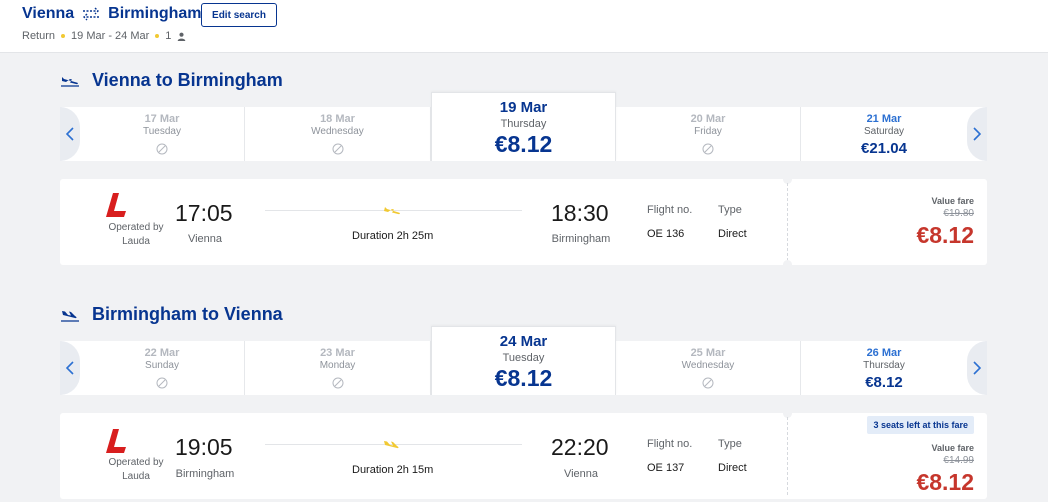  What do you see at coordinates (920, 425) in the screenshot?
I see `seats-left-badge: 3 seats left at this fare` at bounding box center [920, 425].